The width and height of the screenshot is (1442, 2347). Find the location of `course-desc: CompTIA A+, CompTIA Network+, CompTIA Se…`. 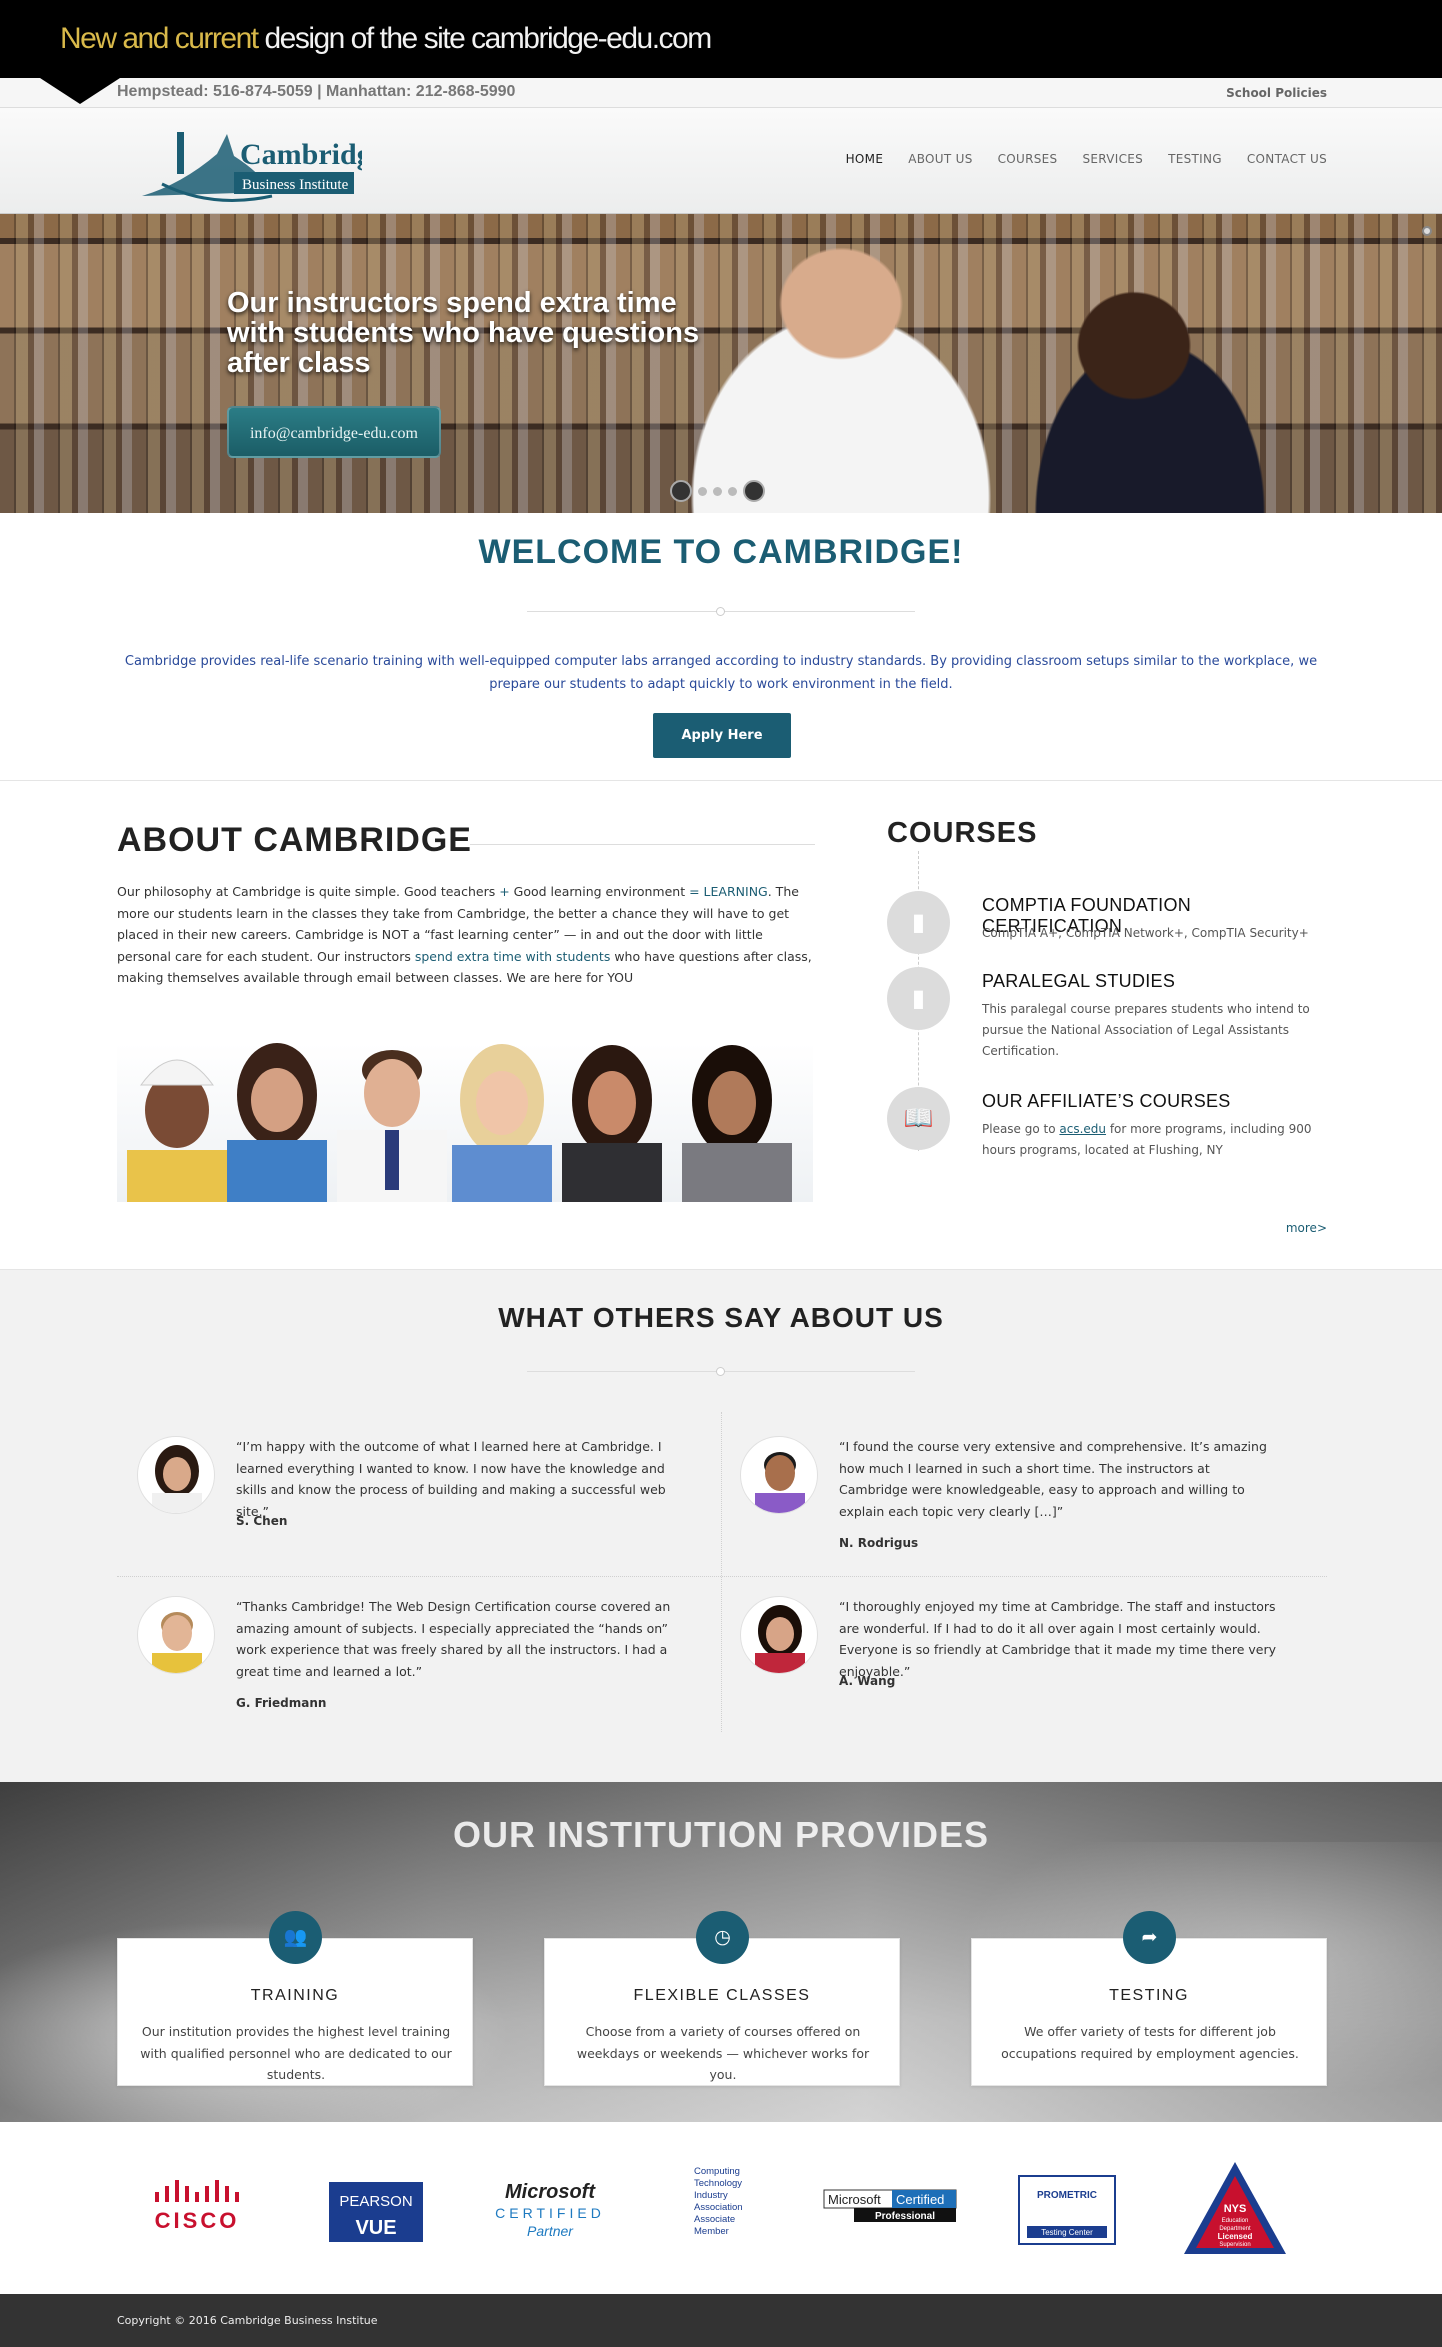

course-desc: CompTIA A+, CompTIA Network+, CompTIA Se… is located at coordinates (1145, 933).